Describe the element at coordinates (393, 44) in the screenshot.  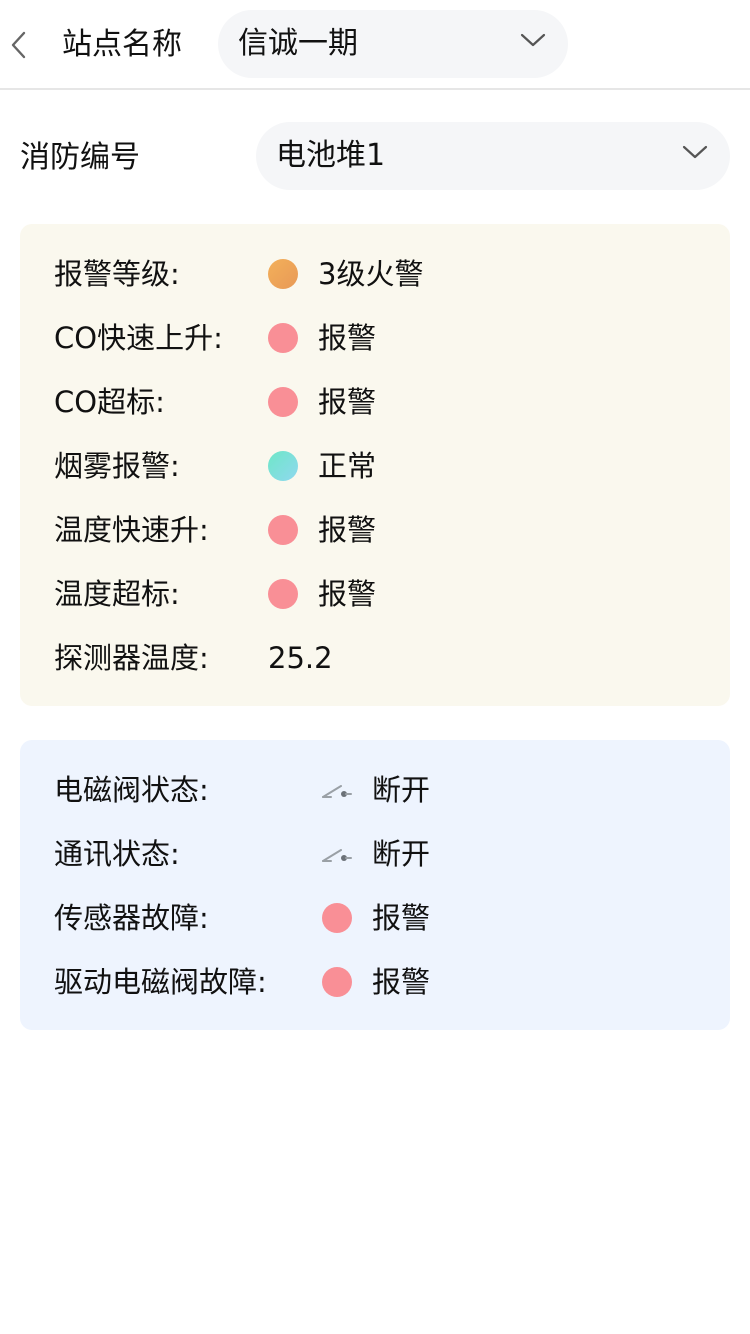
I see `site-select: 信诚一期` at that location.